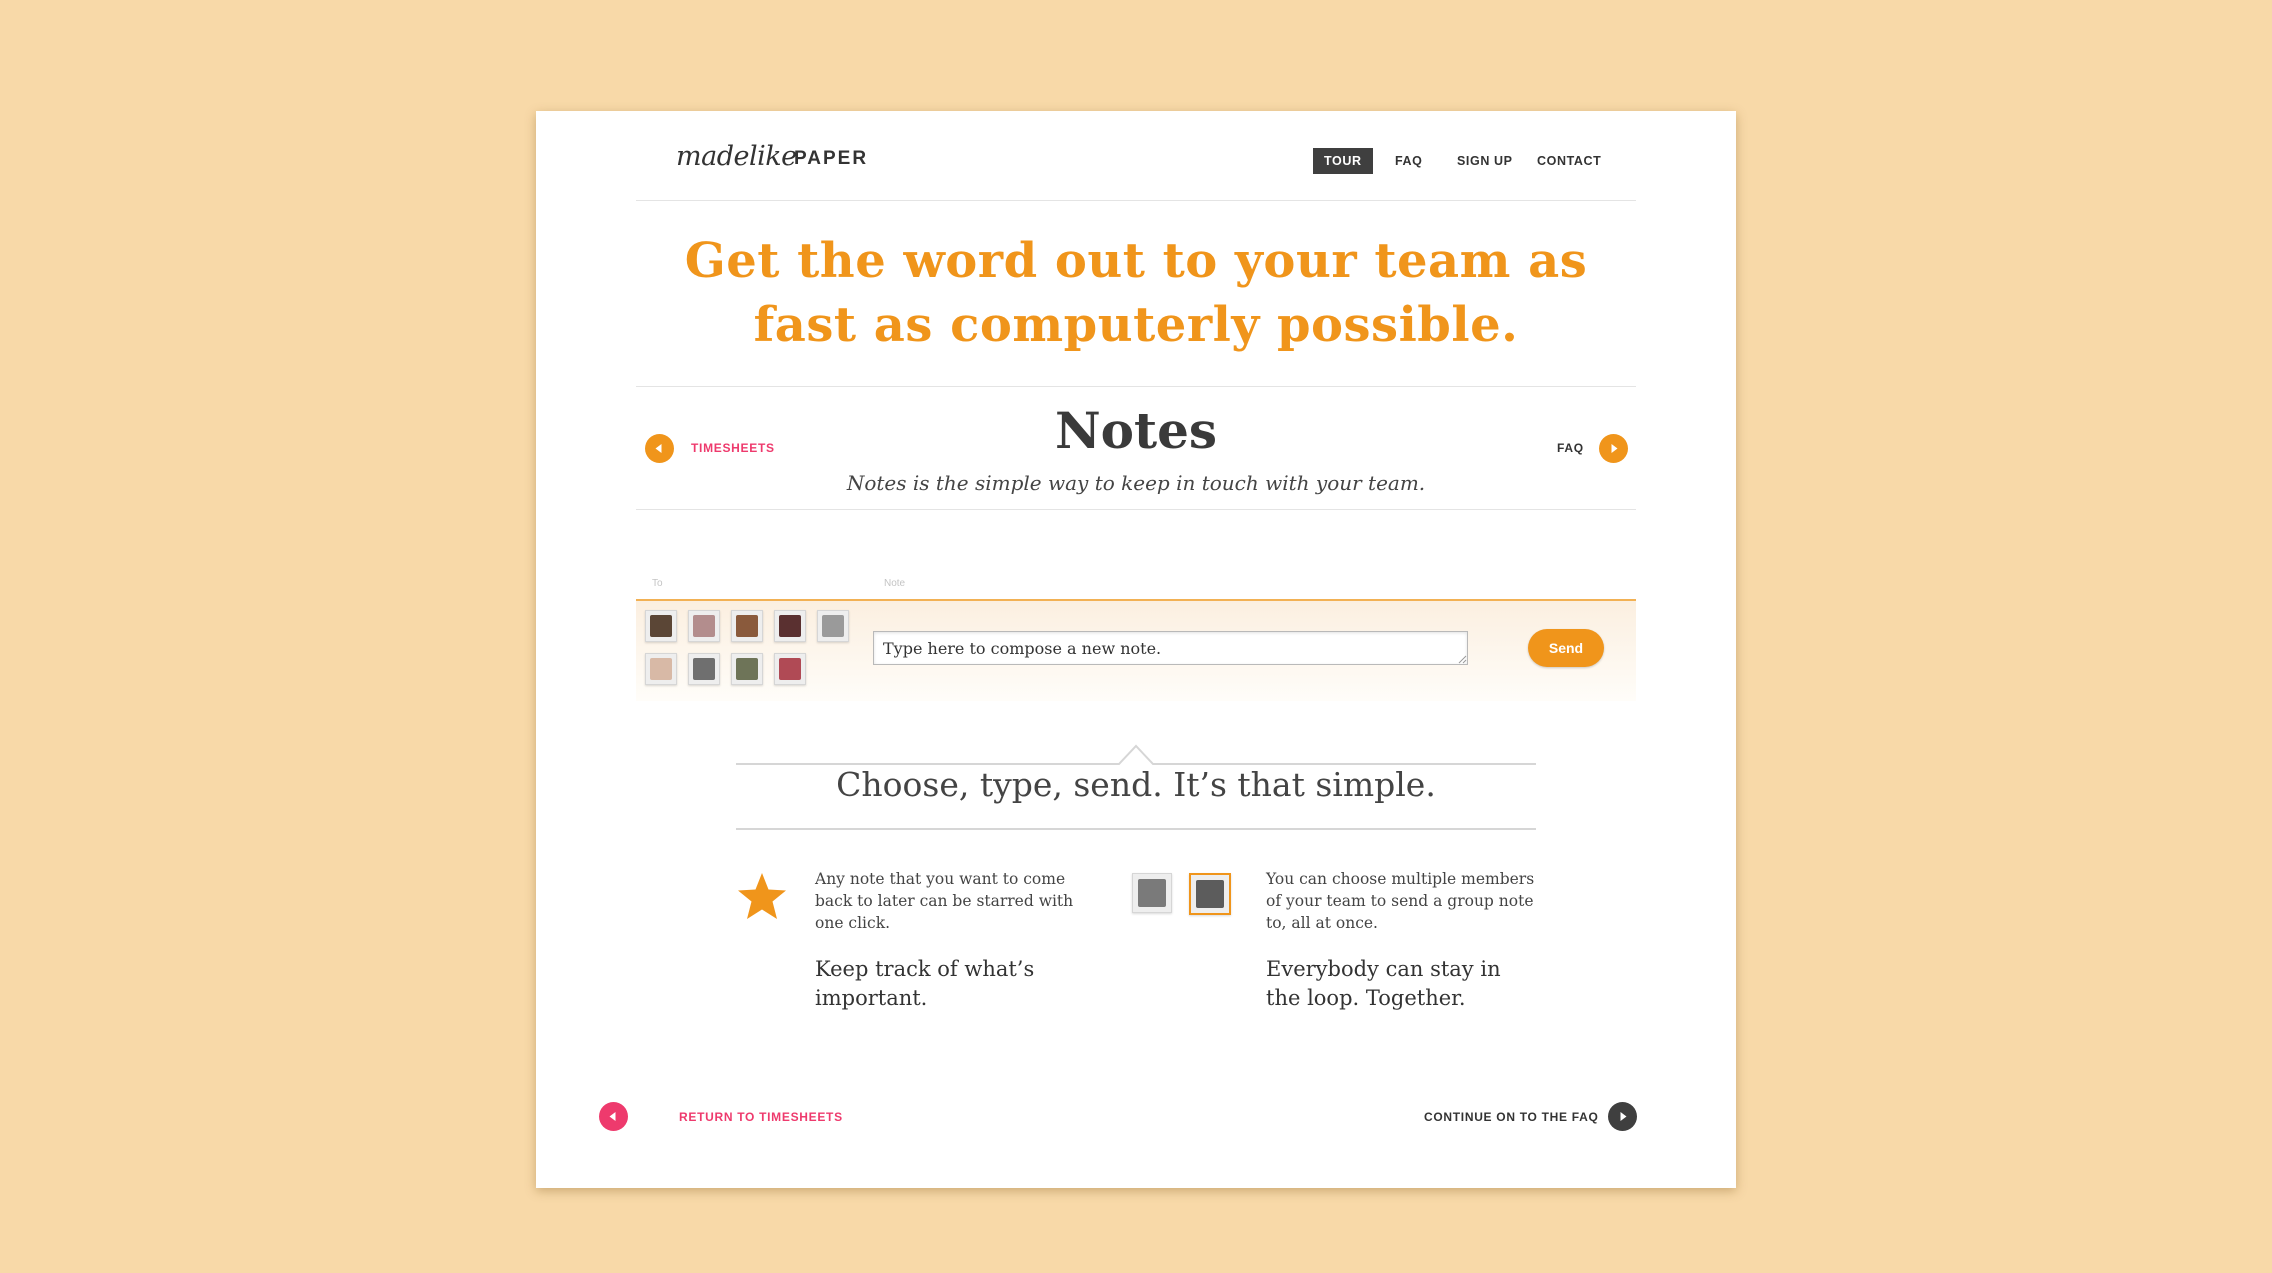 The height and width of the screenshot is (1273, 2272). I want to click on tagline-bottom-rule, so click(1136, 829).